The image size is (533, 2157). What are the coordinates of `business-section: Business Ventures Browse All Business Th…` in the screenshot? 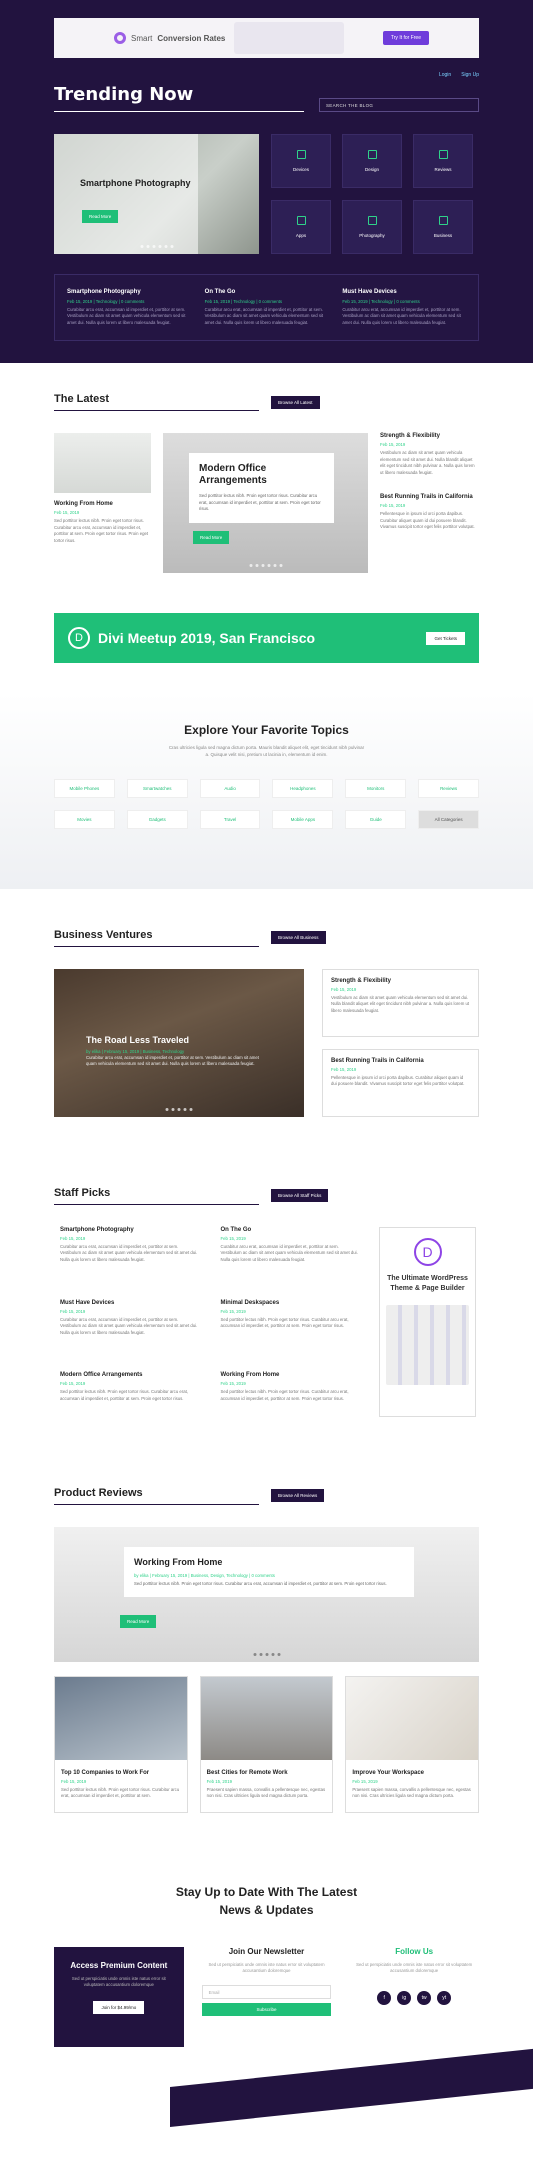 It's located at (266, 1018).